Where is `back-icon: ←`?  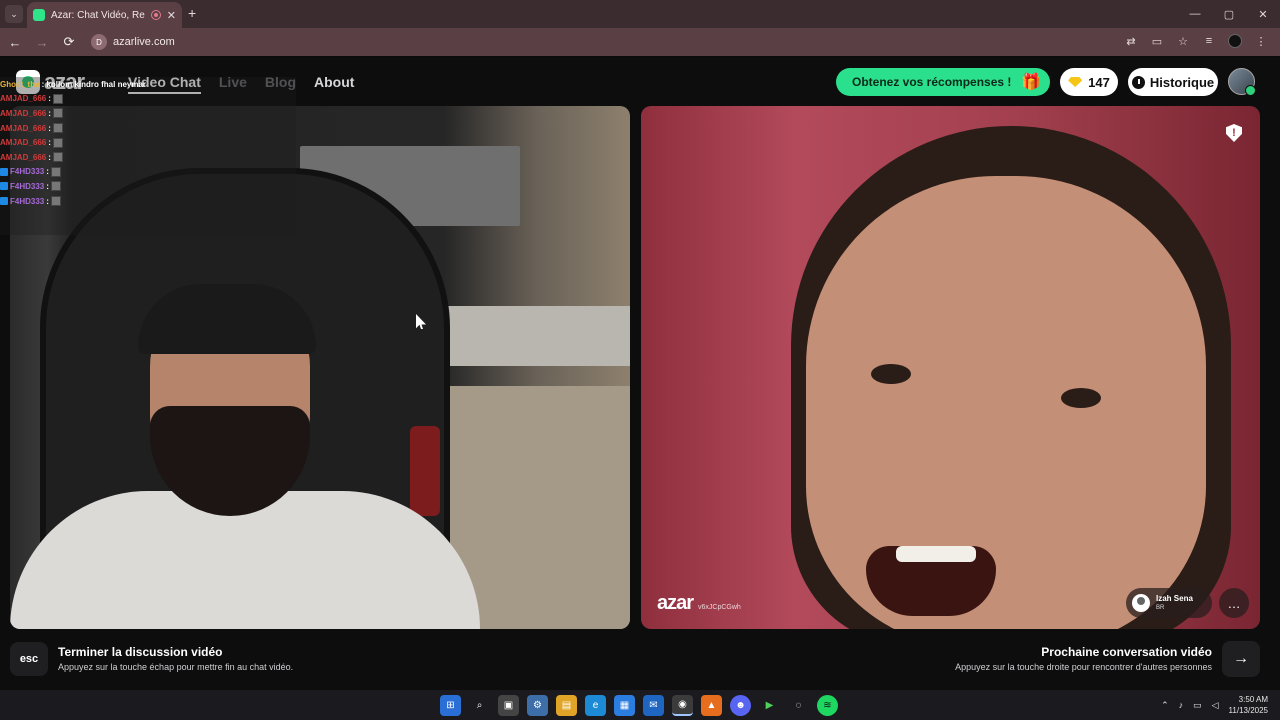 back-icon: ← is located at coordinates (15, 42).